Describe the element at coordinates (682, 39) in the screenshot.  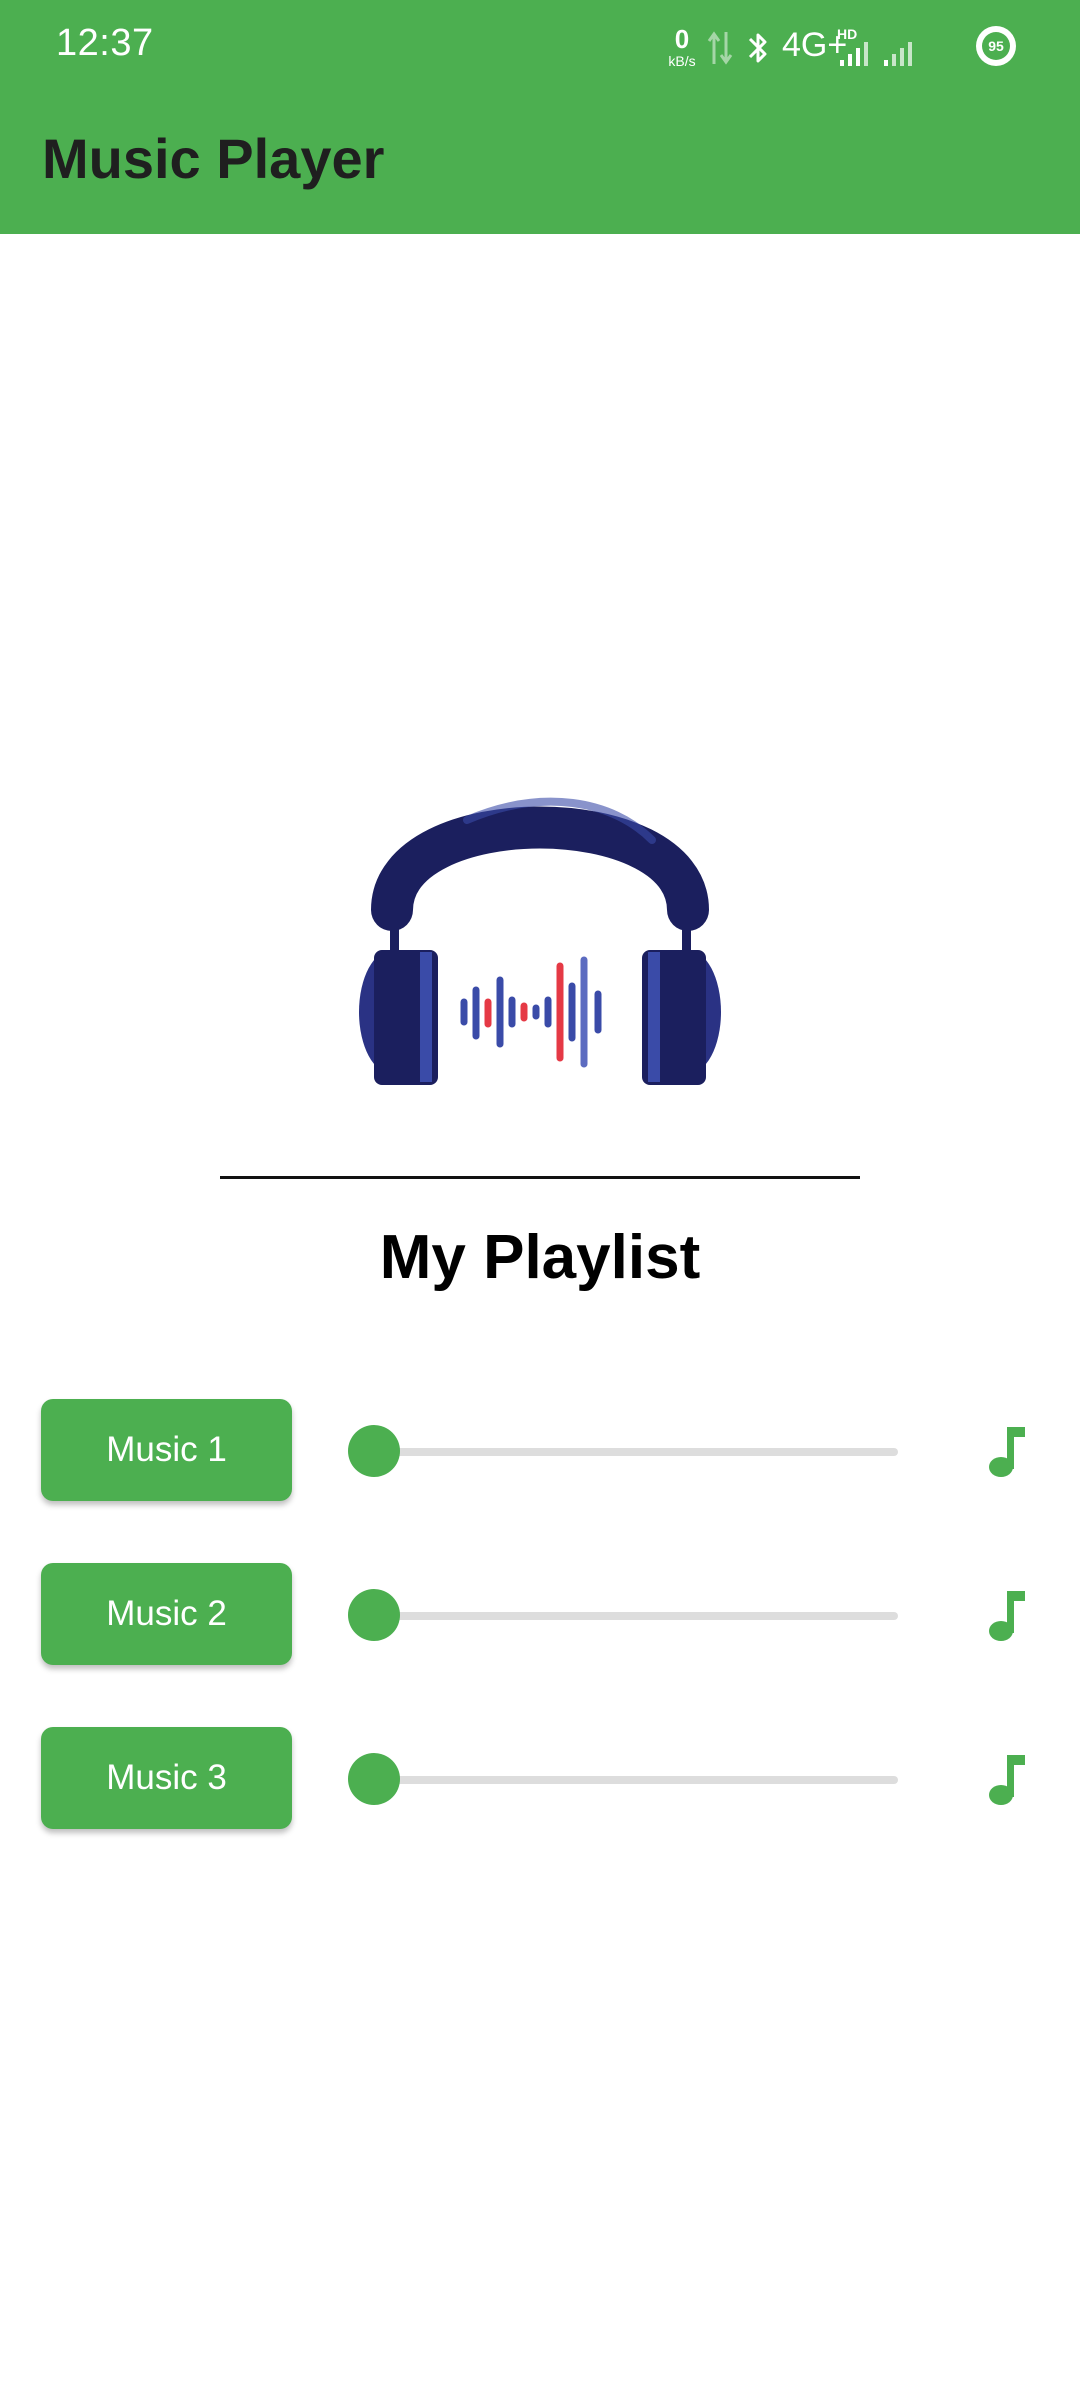
I see `network-speed-value: 0` at that location.